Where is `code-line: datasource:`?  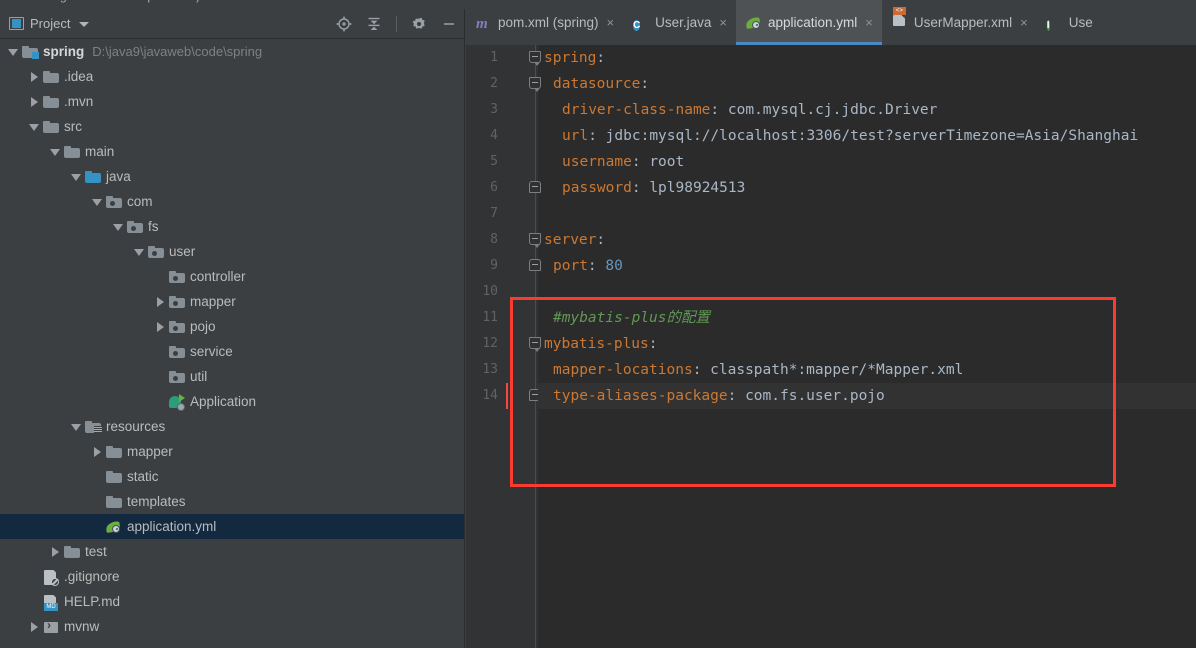
code-line: datasource: is located at coordinates (867, 84).